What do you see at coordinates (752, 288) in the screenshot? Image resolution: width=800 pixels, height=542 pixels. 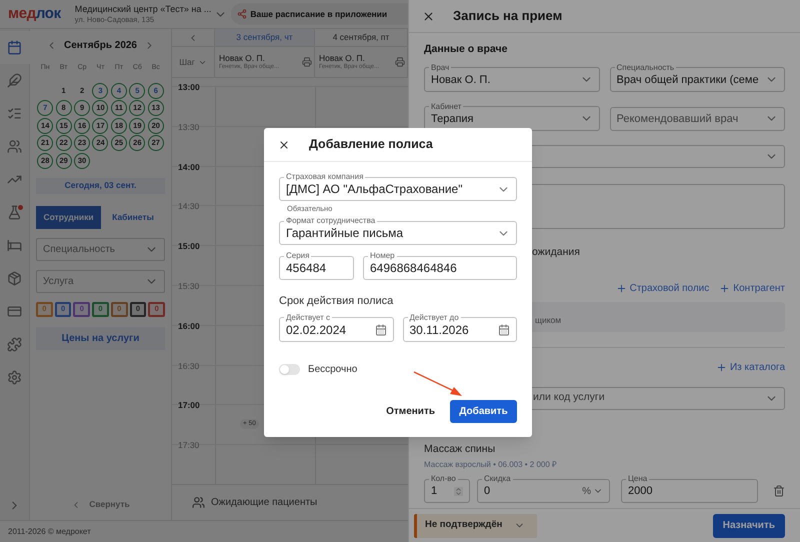 I see `add-link: Контрагент` at bounding box center [752, 288].